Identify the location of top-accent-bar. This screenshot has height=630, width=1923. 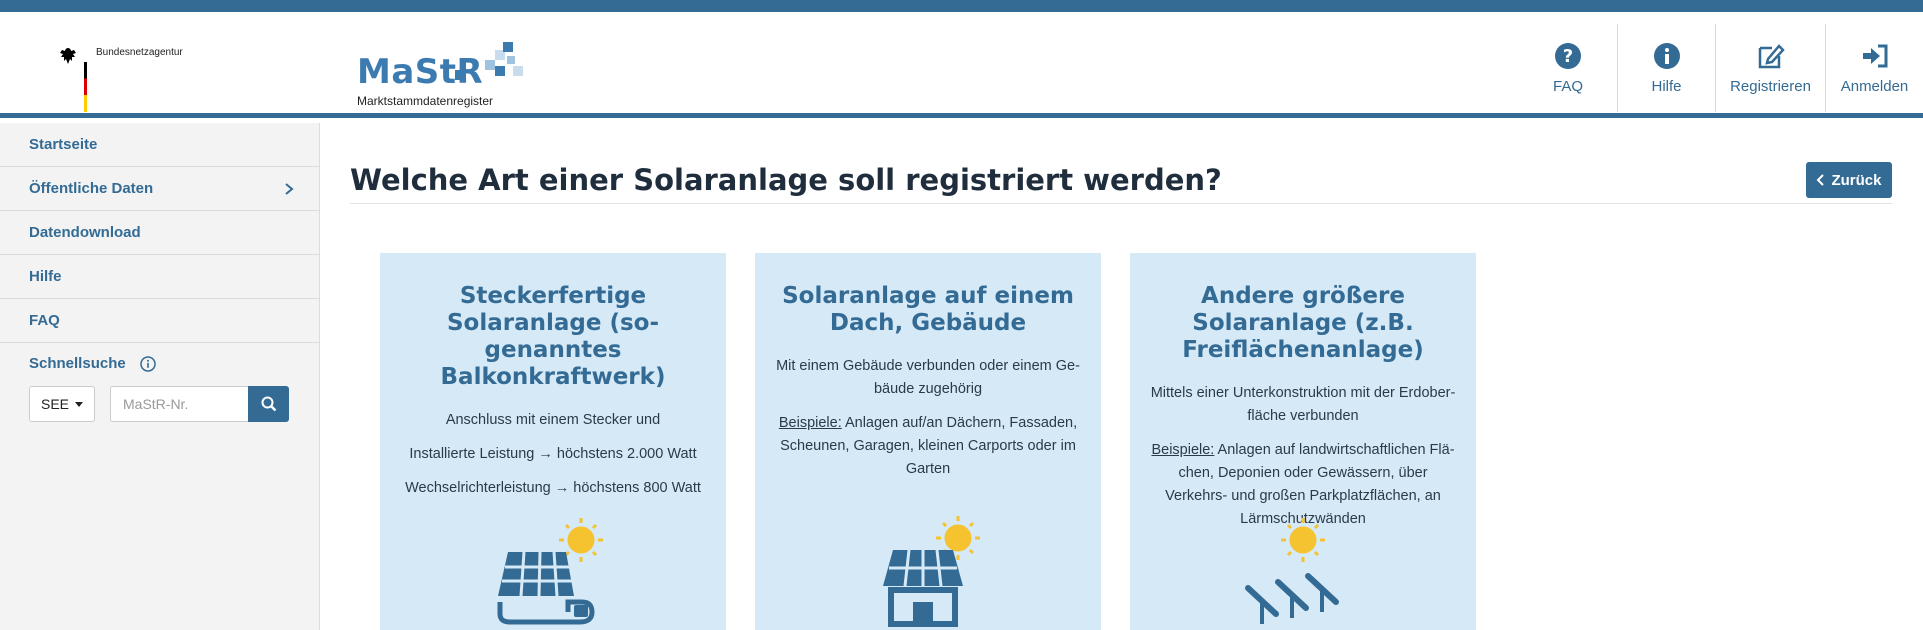
(961, 6).